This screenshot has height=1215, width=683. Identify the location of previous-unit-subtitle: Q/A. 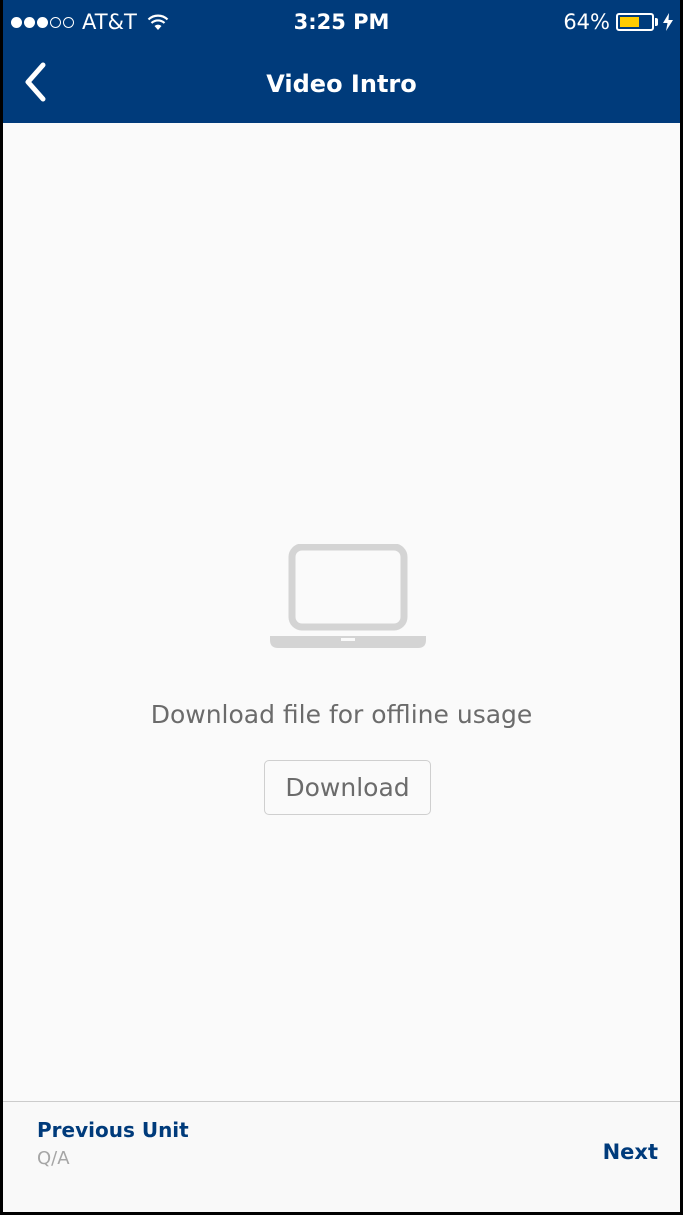
(53, 1158).